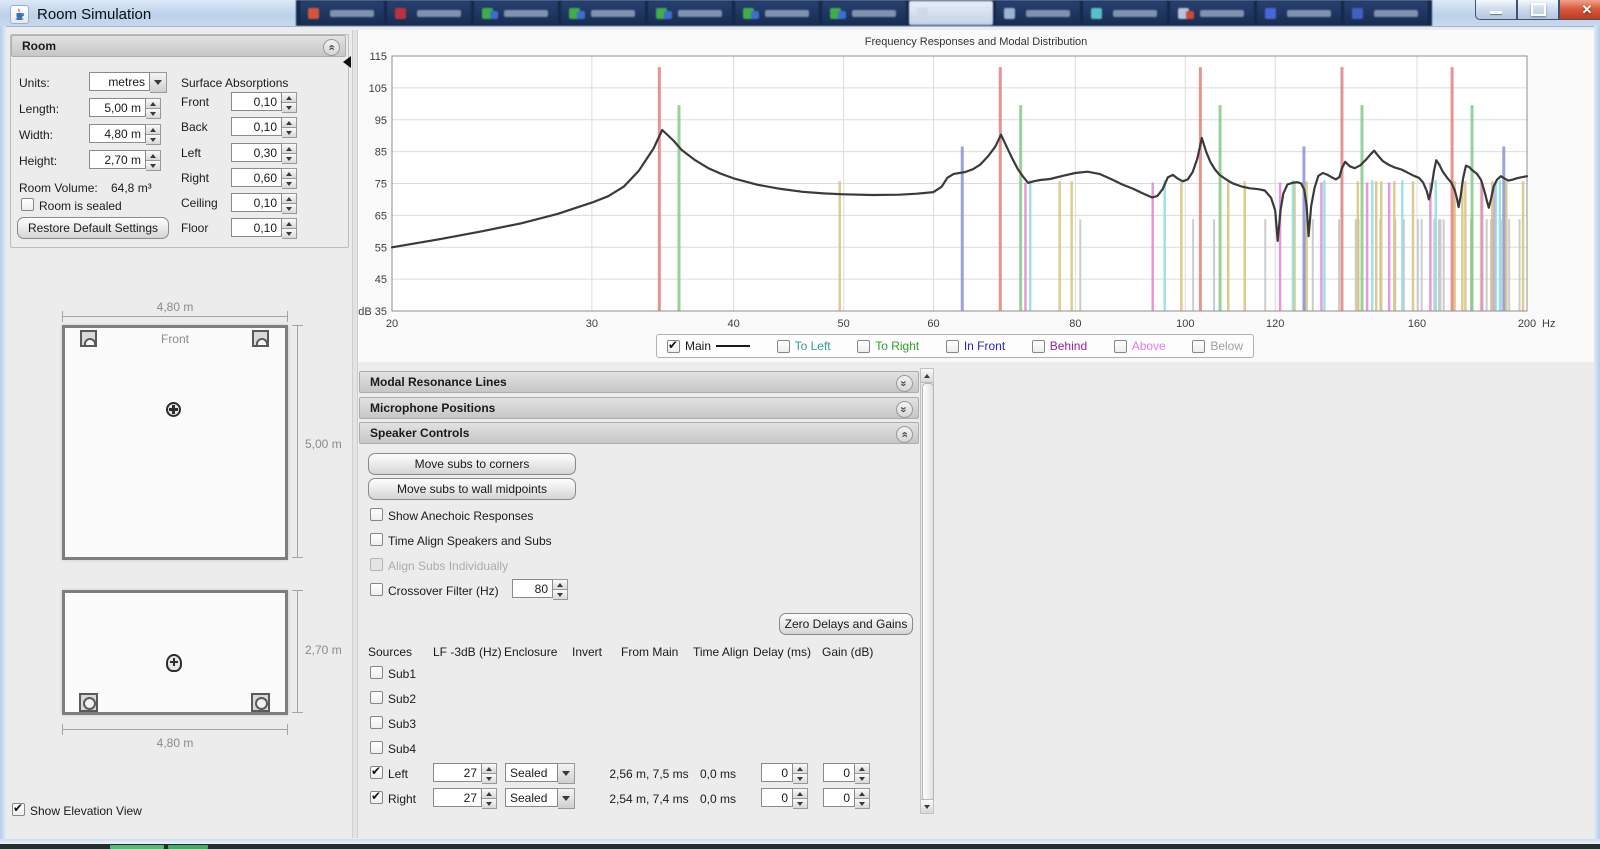  I want to click on right-delay-value: 0, so click(777, 797).